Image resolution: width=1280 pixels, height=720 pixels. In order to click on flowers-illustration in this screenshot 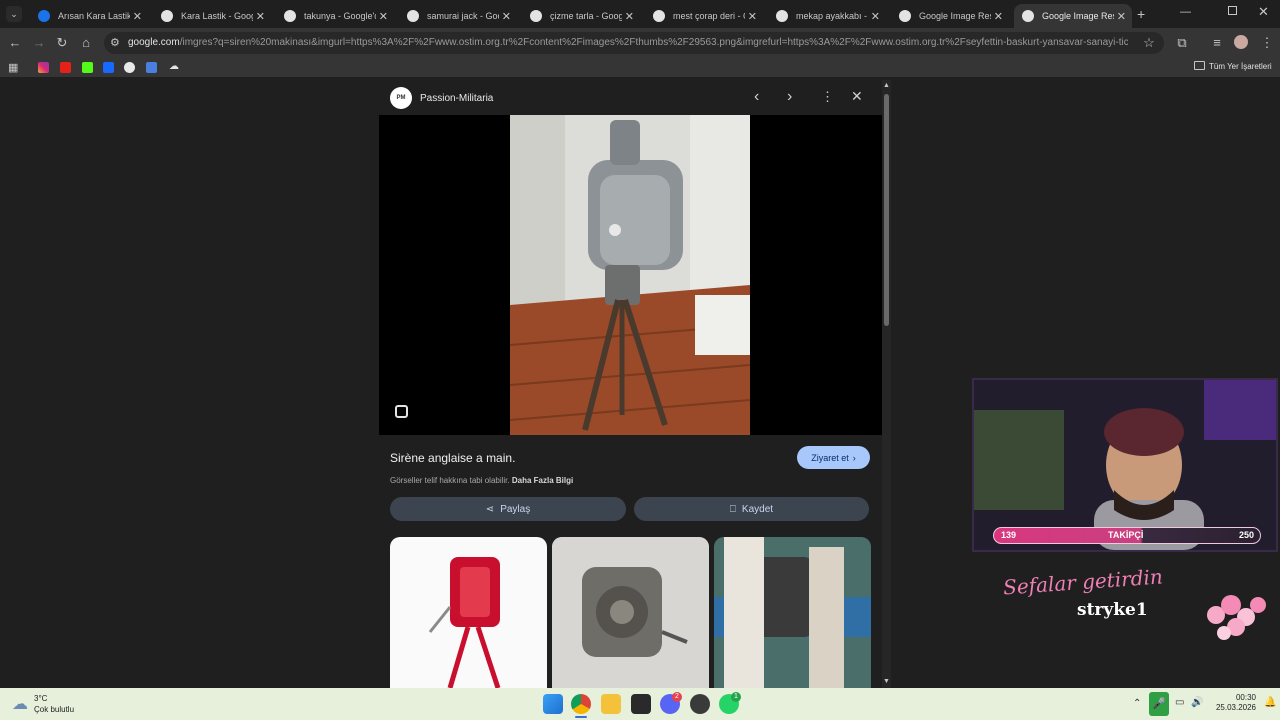, I will do `click(1236, 617)`.